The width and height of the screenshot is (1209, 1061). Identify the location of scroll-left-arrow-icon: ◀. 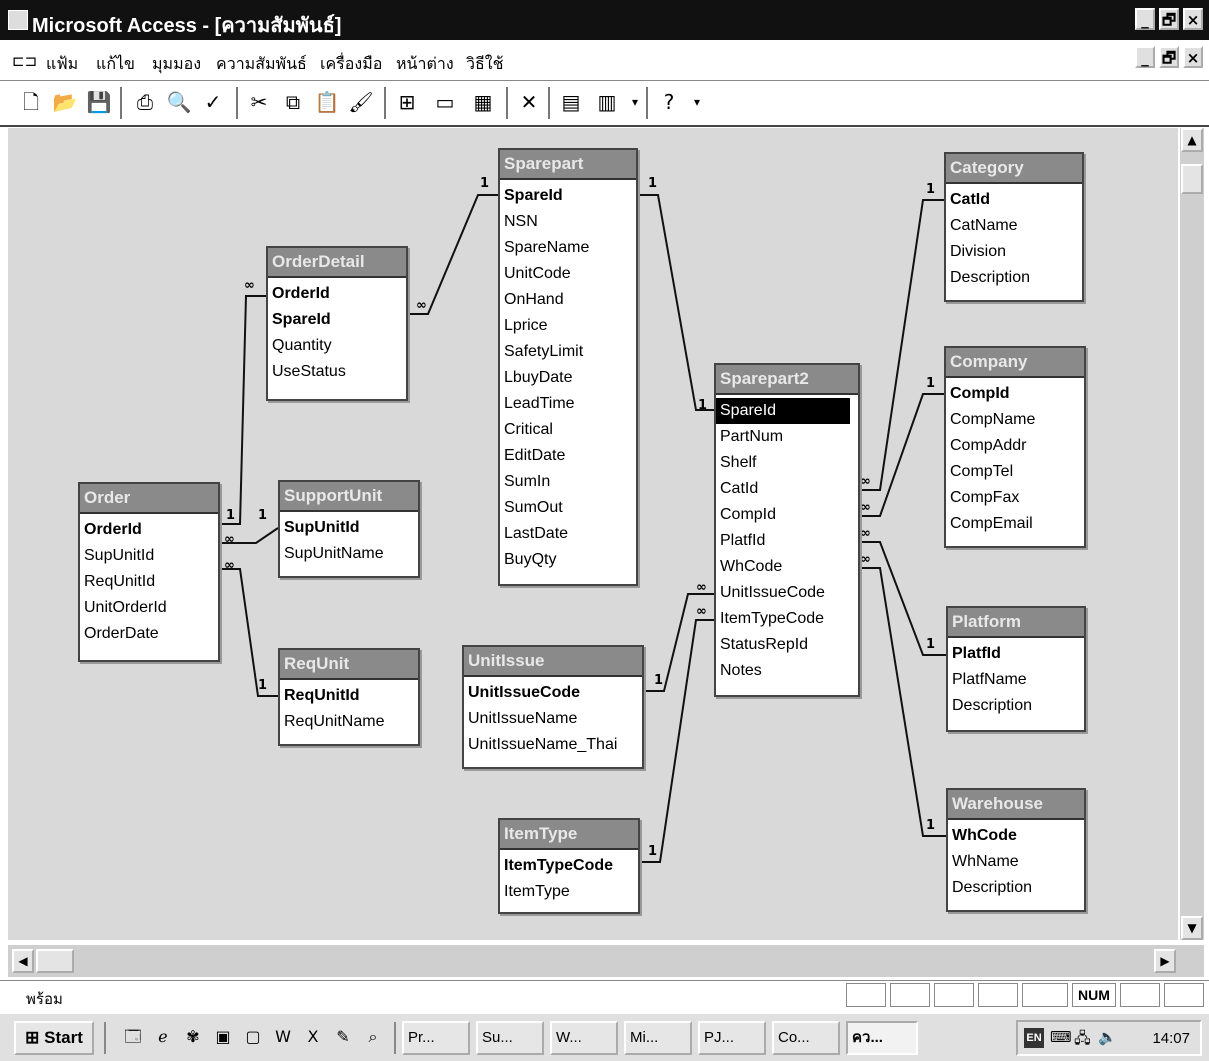
(23, 961).